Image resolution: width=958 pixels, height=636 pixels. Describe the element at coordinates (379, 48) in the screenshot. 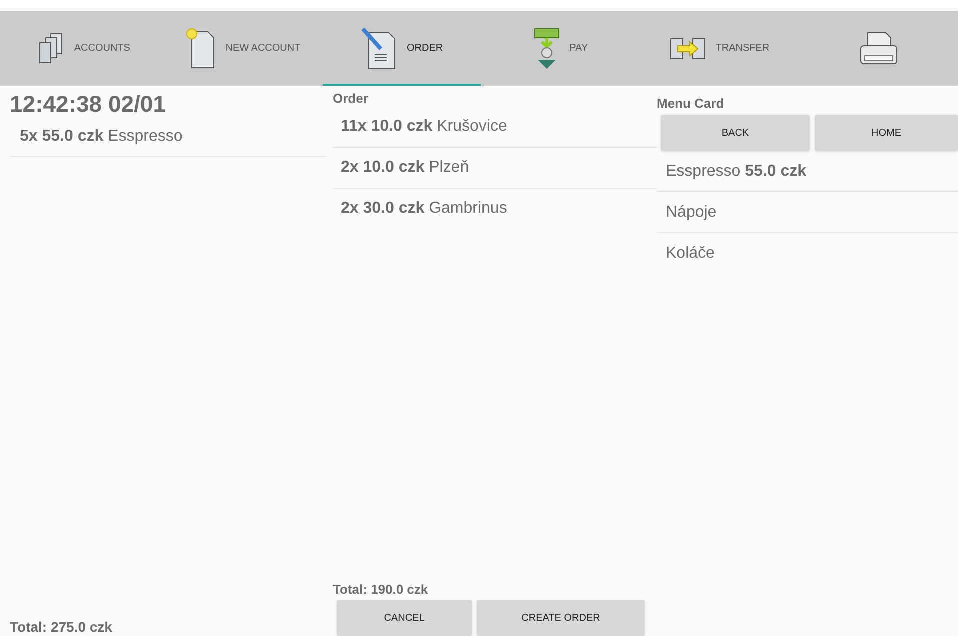

I see `document-pen-icon` at that location.